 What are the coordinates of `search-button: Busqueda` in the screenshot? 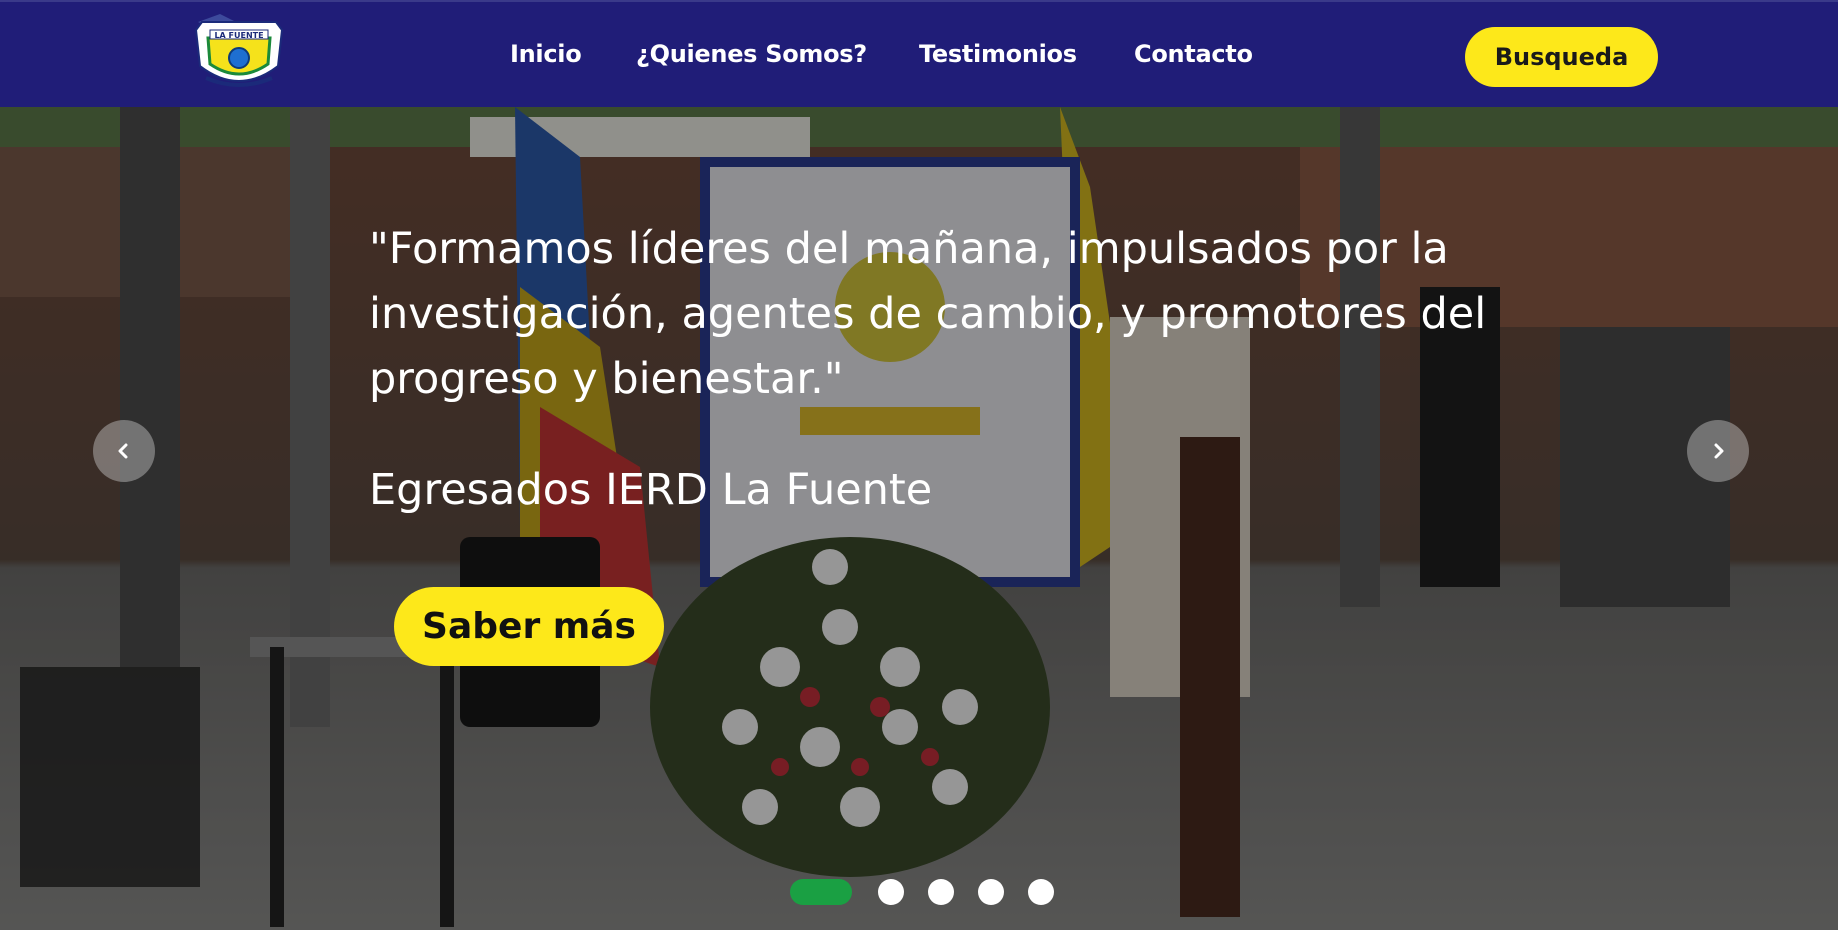 It's located at (1561, 57).